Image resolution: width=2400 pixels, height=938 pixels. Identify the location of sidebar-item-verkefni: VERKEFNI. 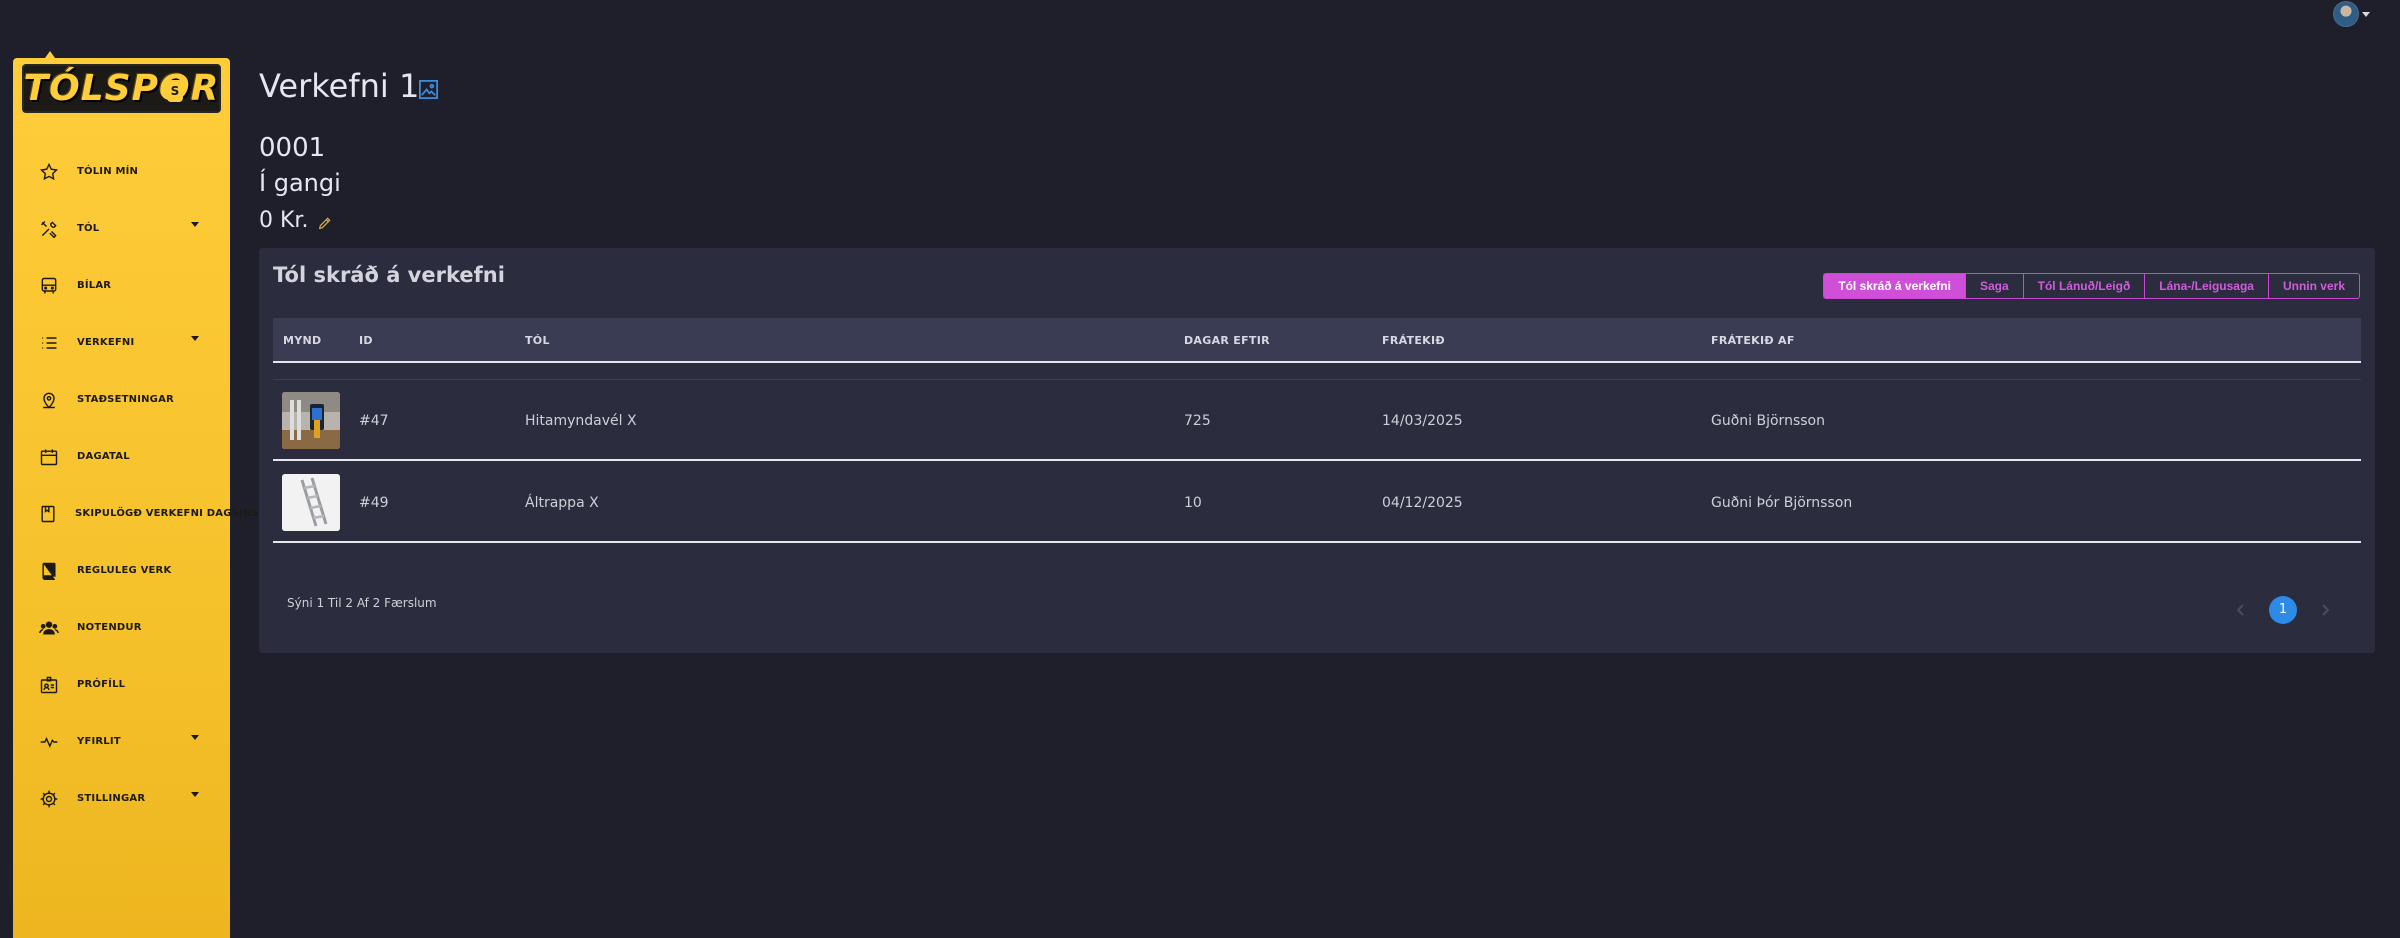
(121, 342).